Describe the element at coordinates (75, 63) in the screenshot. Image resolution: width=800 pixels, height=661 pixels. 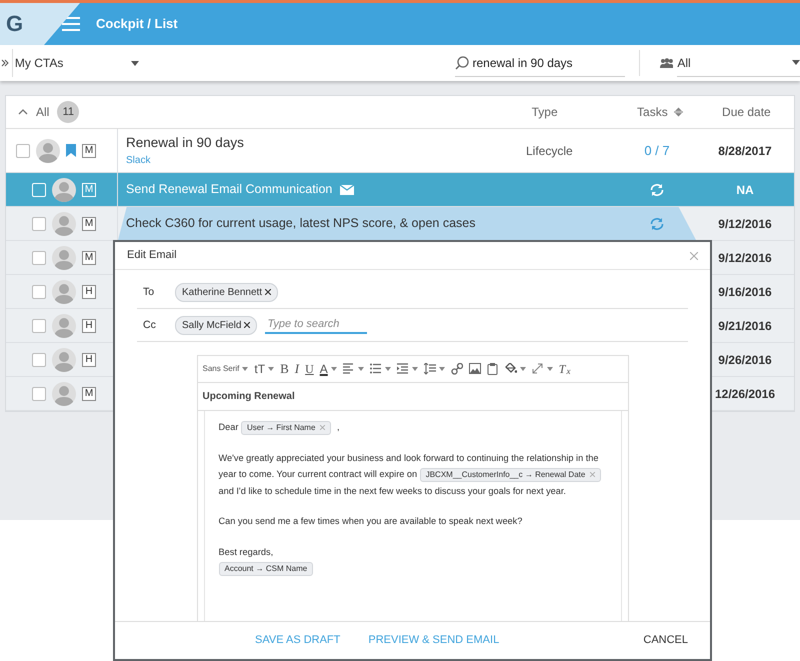
I see `cta-dropdown: My CTAs` at that location.